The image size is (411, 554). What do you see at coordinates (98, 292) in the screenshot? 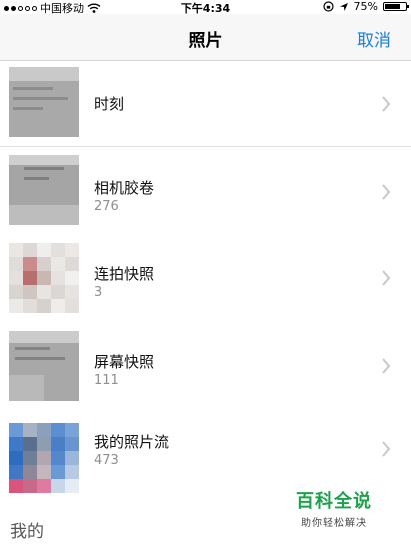
I see `album-count: 3` at bounding box center [98, 292].